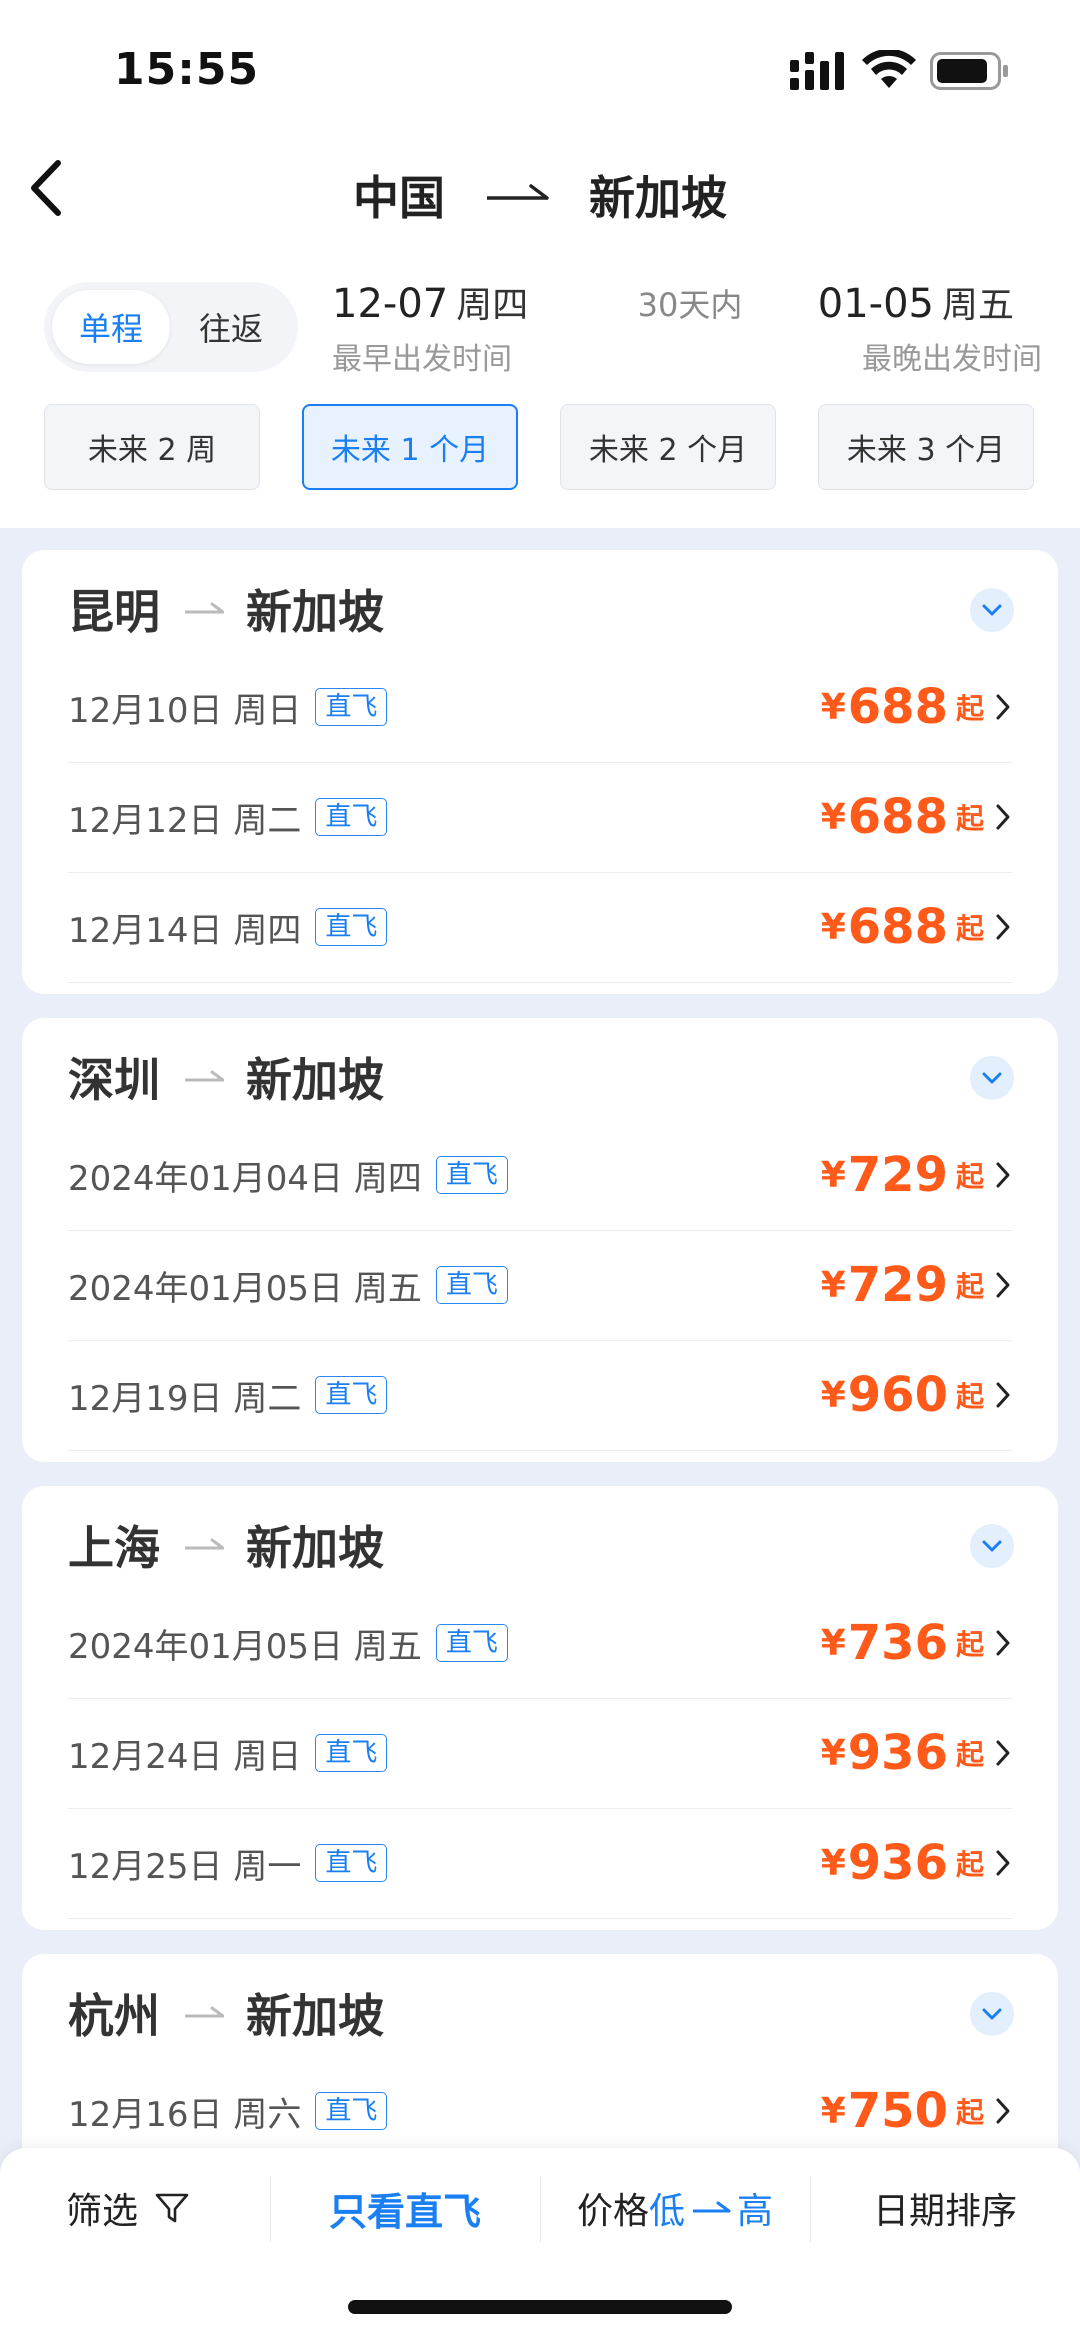  I want to click on flight-date: 12月14日 周四, so click(185, 930).